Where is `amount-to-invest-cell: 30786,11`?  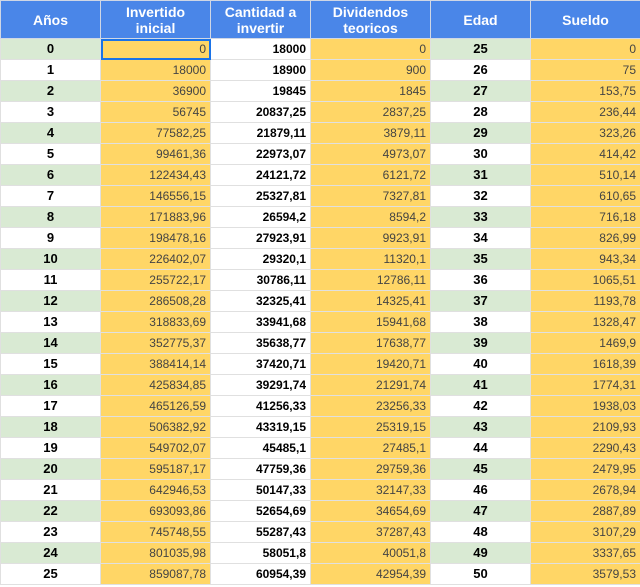
amount-to-invest-cell: 30786,11 is located at coordinates (260, 280).